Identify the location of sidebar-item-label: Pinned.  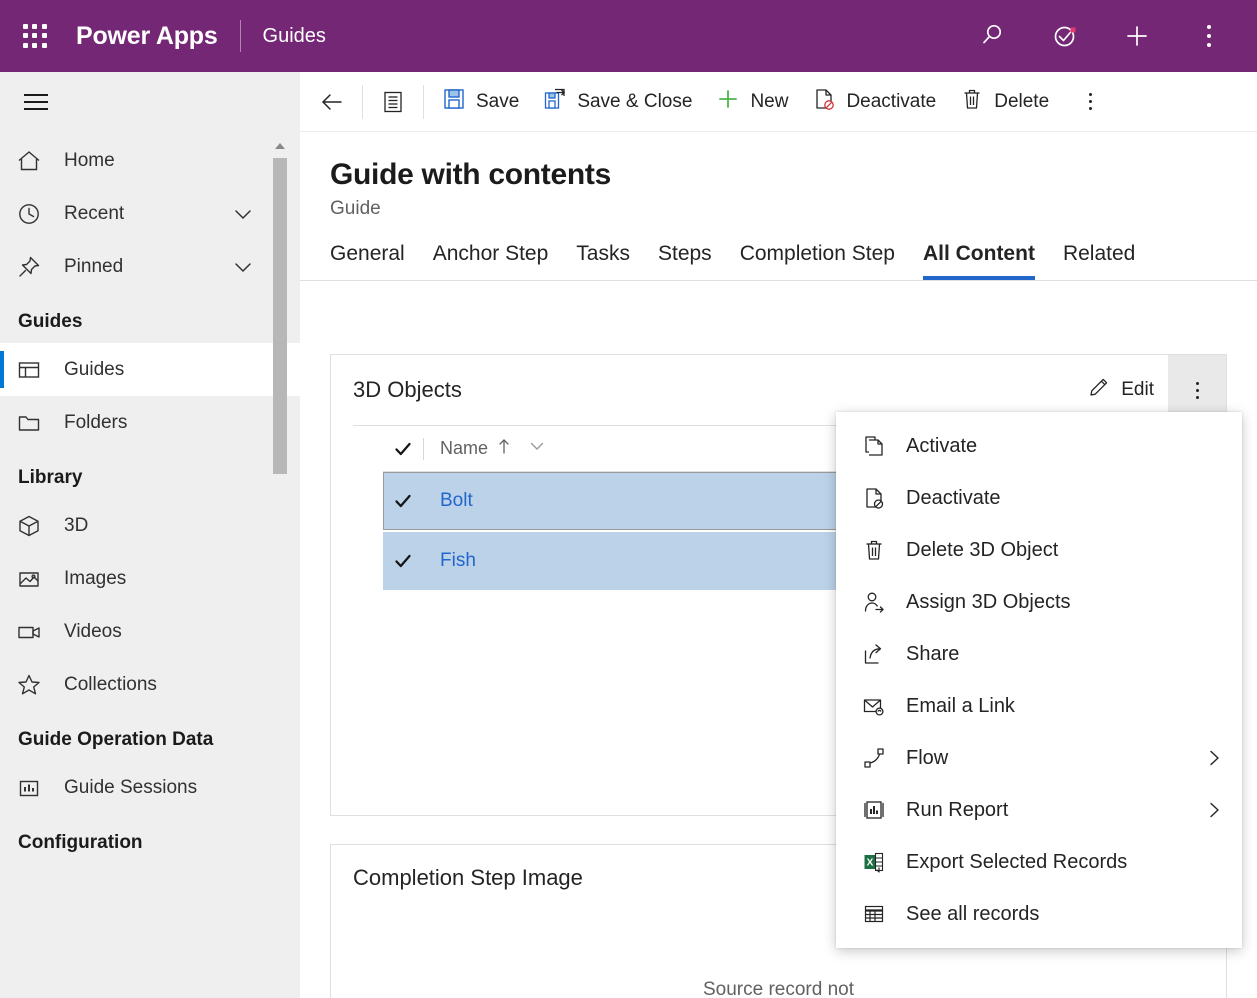
(94, 266).